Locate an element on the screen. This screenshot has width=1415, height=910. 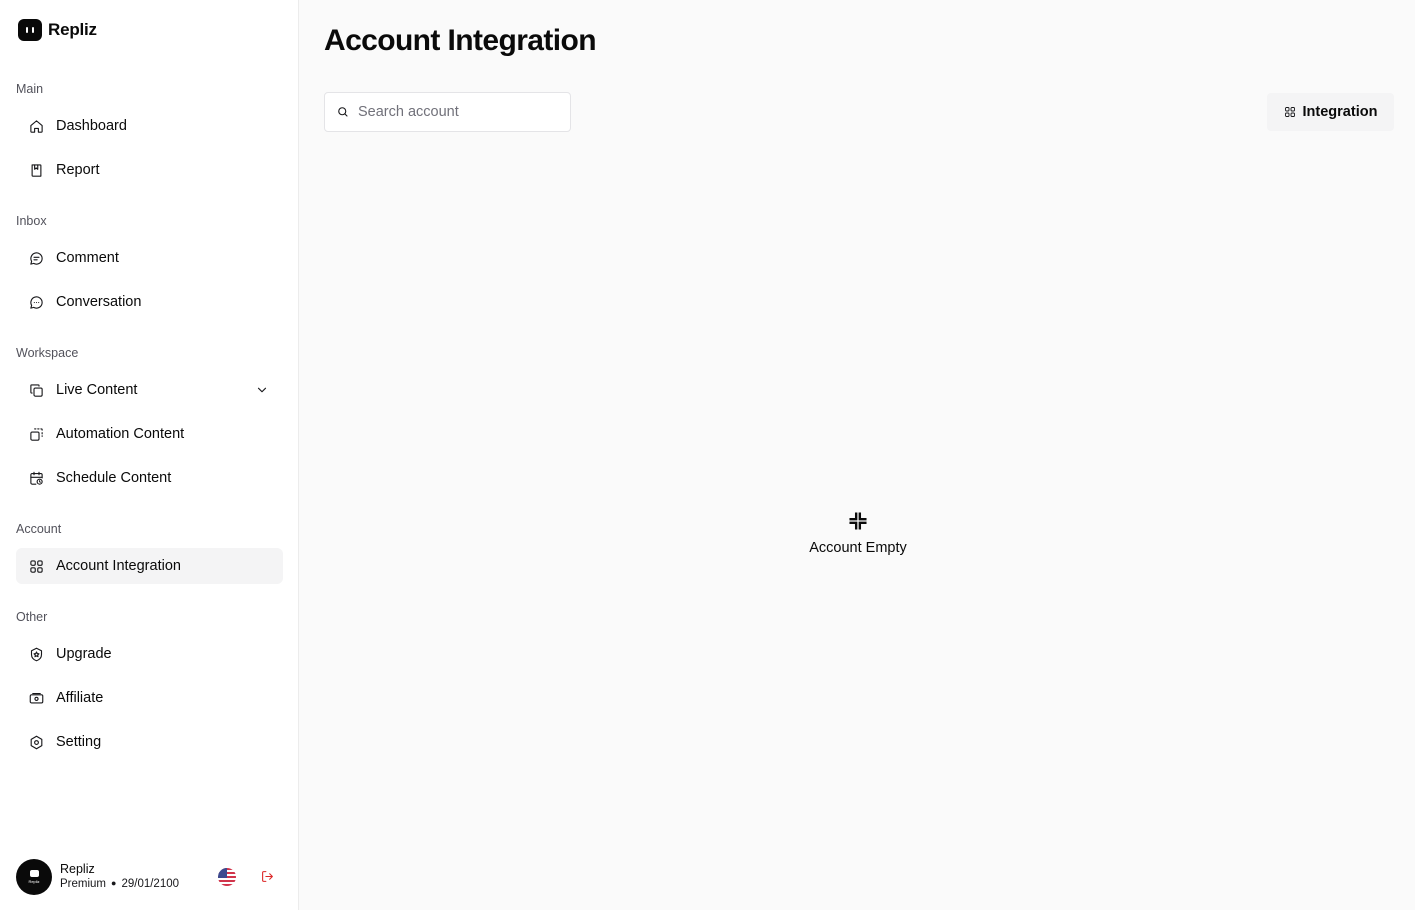
sidebar-item-dashboard: Dashboard is located at coordinates (149, 126).